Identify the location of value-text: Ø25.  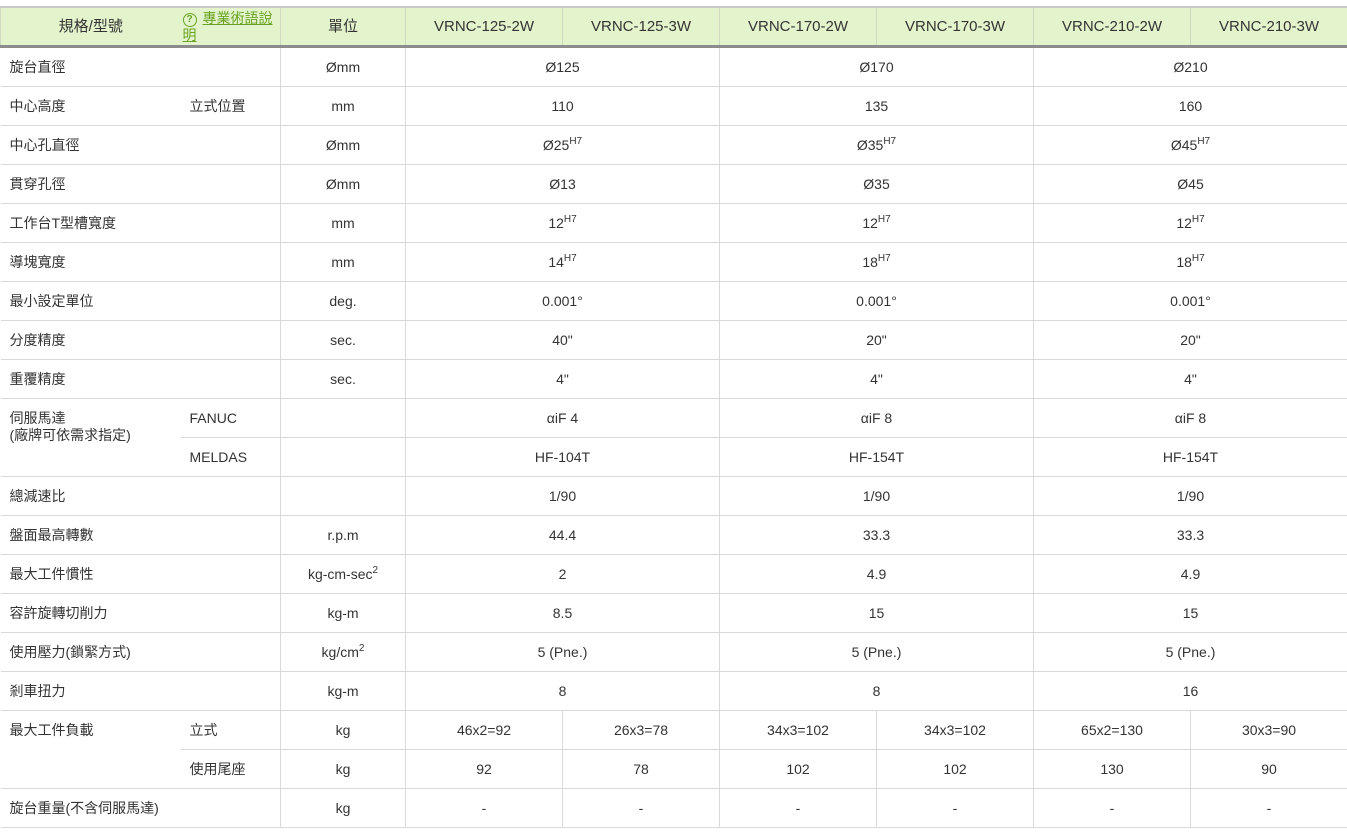
(556, 145).